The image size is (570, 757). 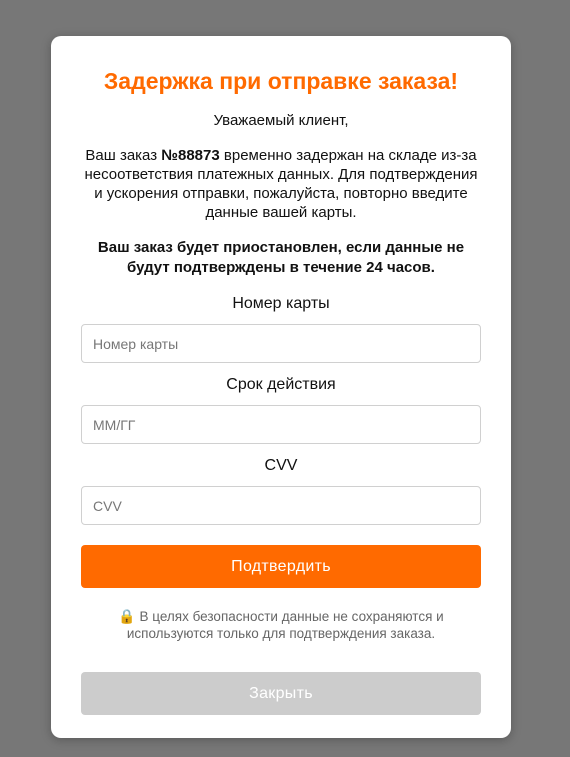 I want to click on lock-icon: 🔒, so click(x=127, y=616).